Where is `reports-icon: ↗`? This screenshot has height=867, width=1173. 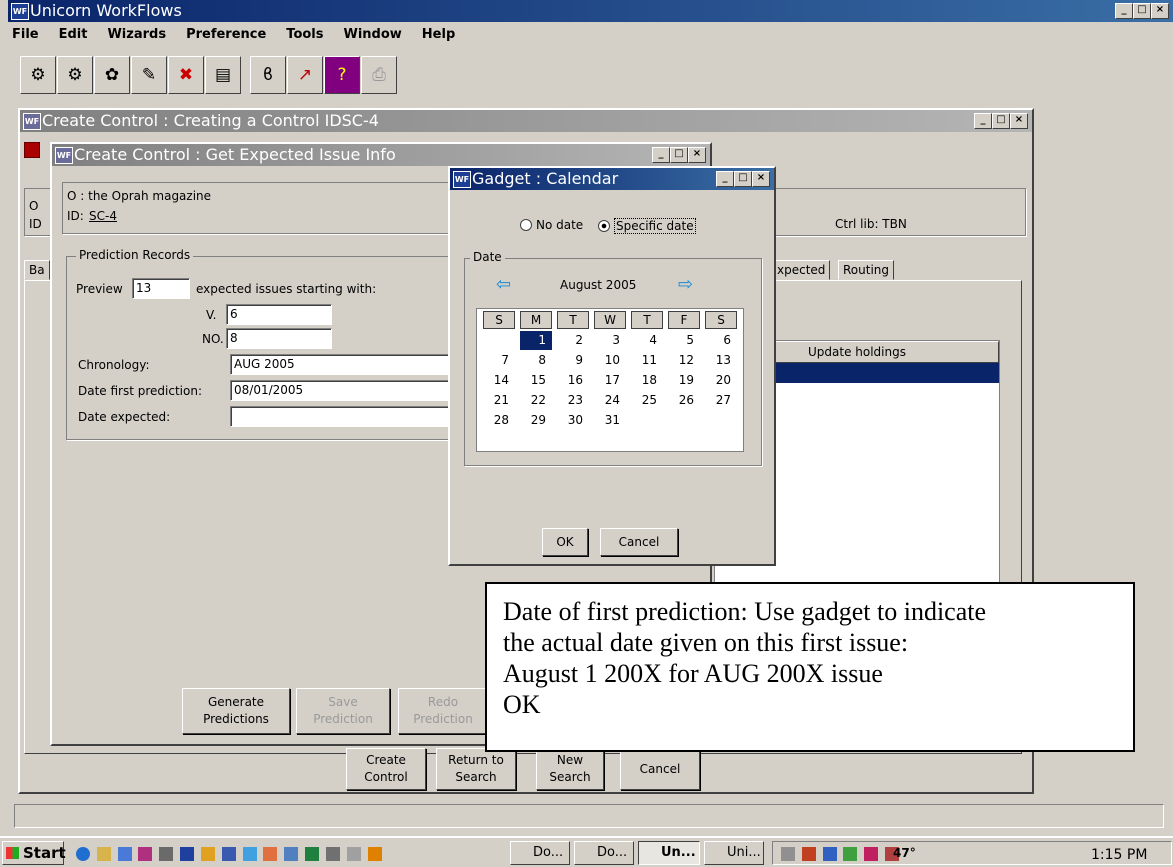 reports-icon: ↗ is located at coordinates (305, 75).